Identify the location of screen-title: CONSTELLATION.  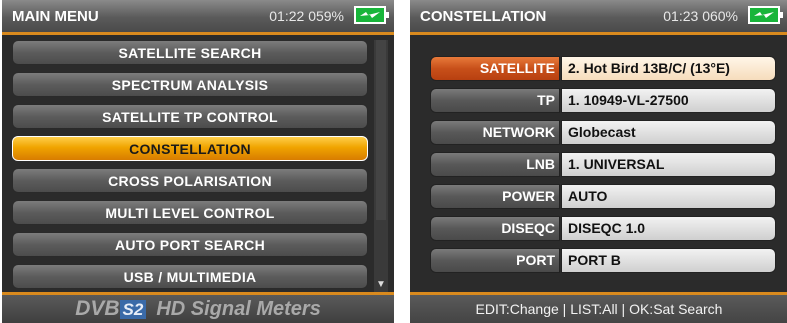
(483, 16).